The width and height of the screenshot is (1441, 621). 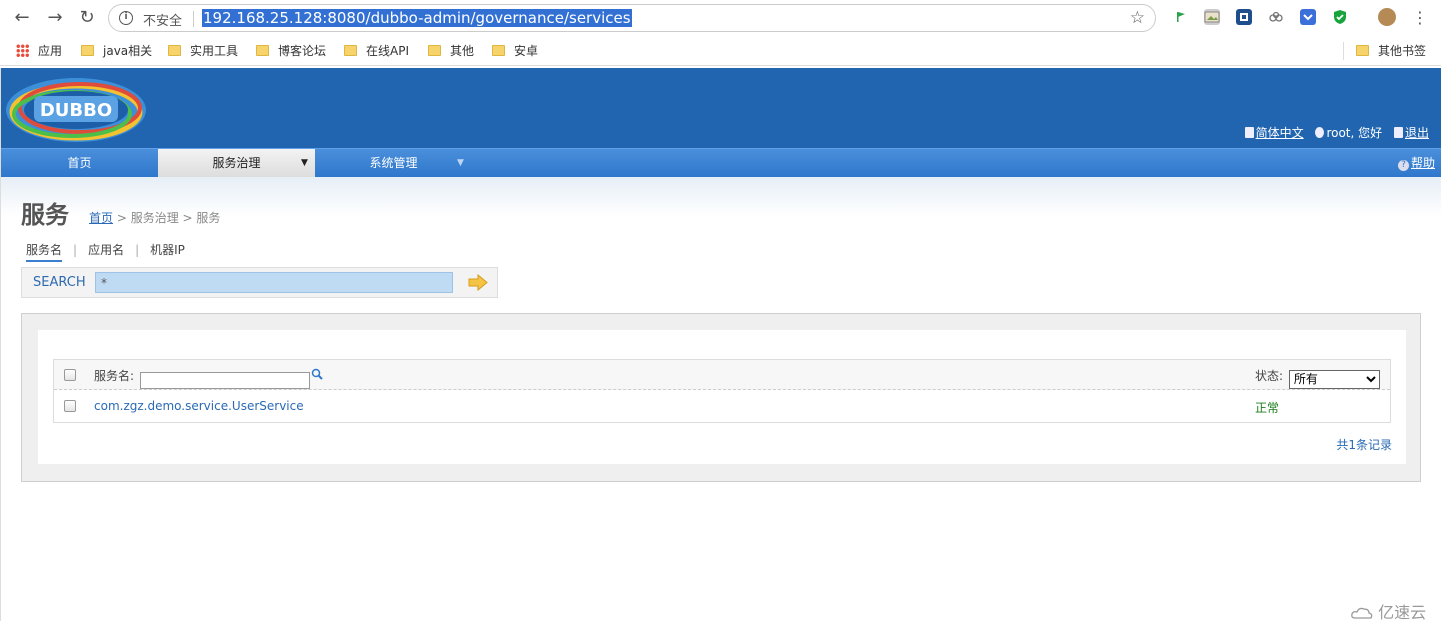 I want to click on service-name-link: com.zgz.demo.service.UserService, so click(x=199, y=406).